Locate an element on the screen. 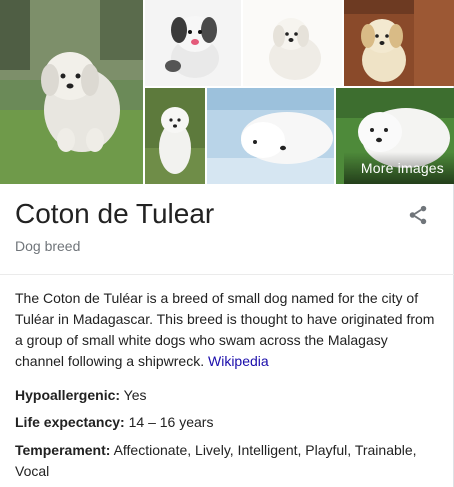  share-icon is located at coordinates (418, 217).